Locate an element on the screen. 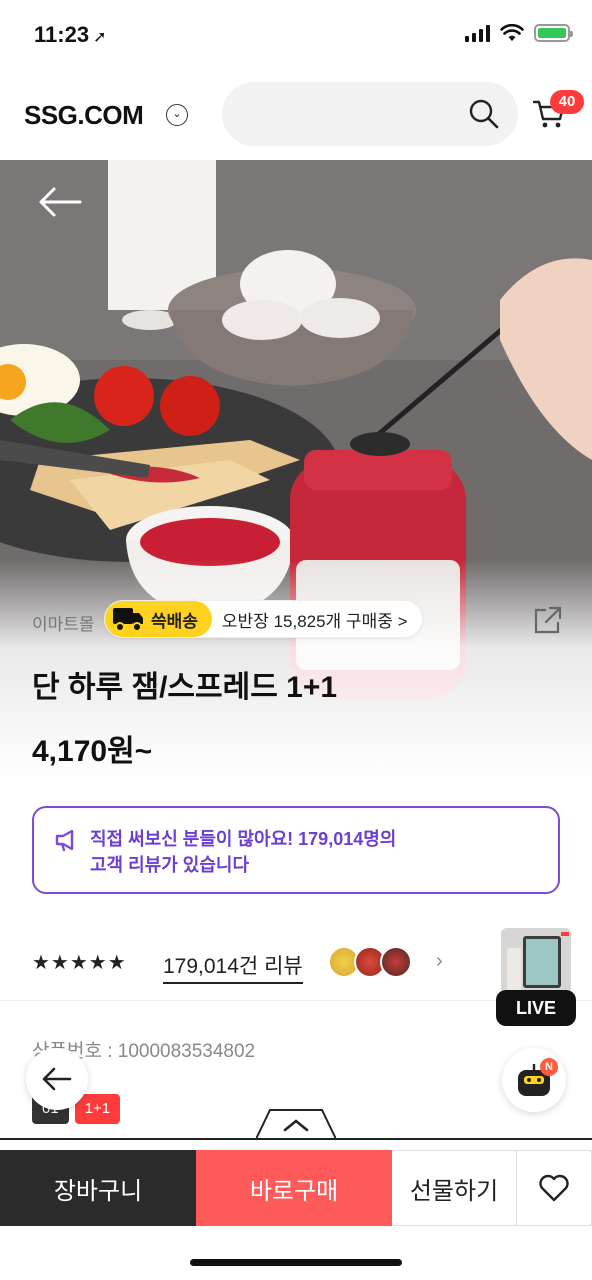 Image resolution: width=592 pixels, height=1280 pixels. search-icon is located at coordinates (484, 114).